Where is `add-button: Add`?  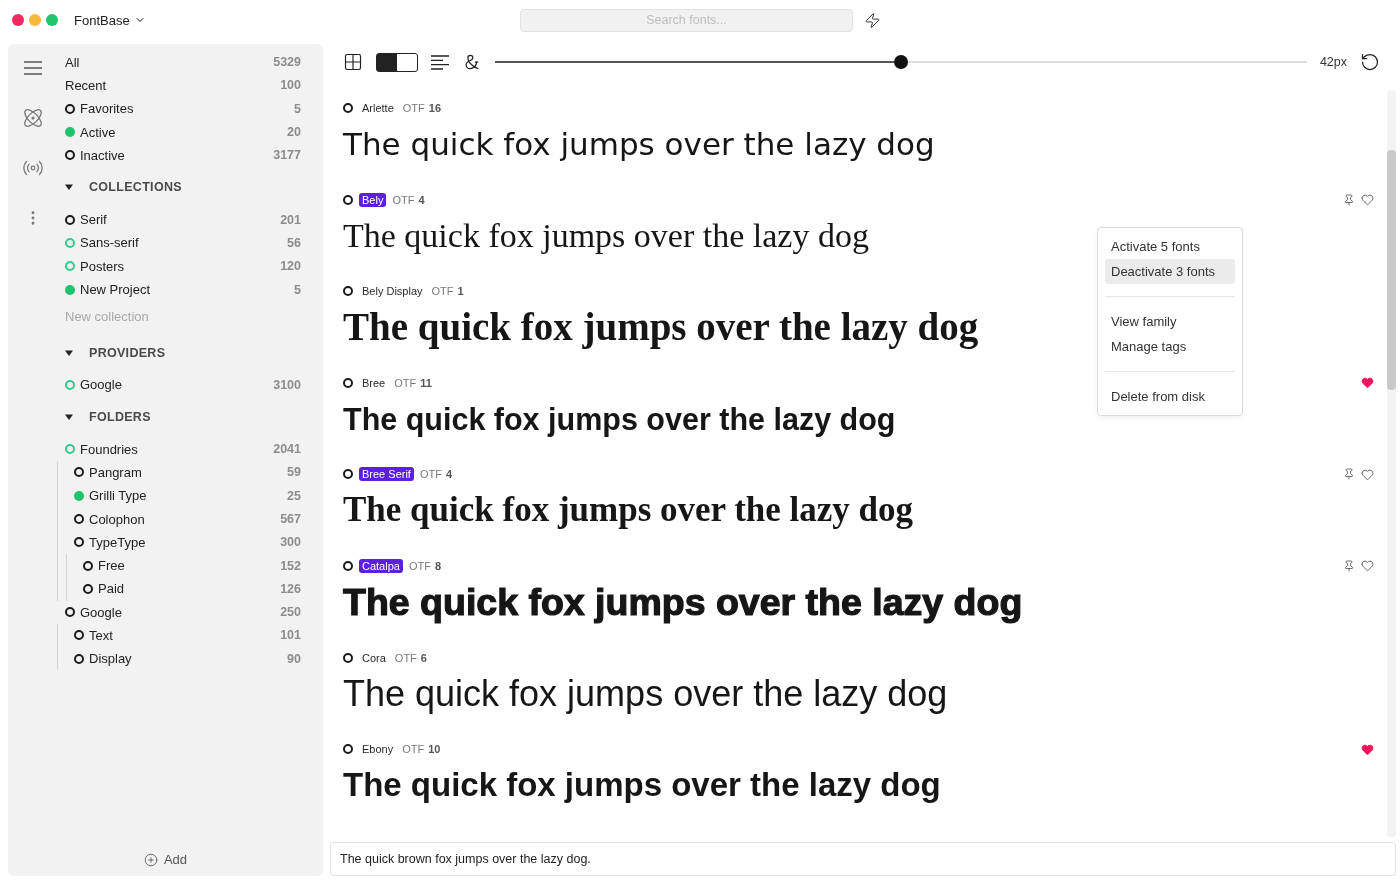 add-button: Add is located at coordinates (165, 859).